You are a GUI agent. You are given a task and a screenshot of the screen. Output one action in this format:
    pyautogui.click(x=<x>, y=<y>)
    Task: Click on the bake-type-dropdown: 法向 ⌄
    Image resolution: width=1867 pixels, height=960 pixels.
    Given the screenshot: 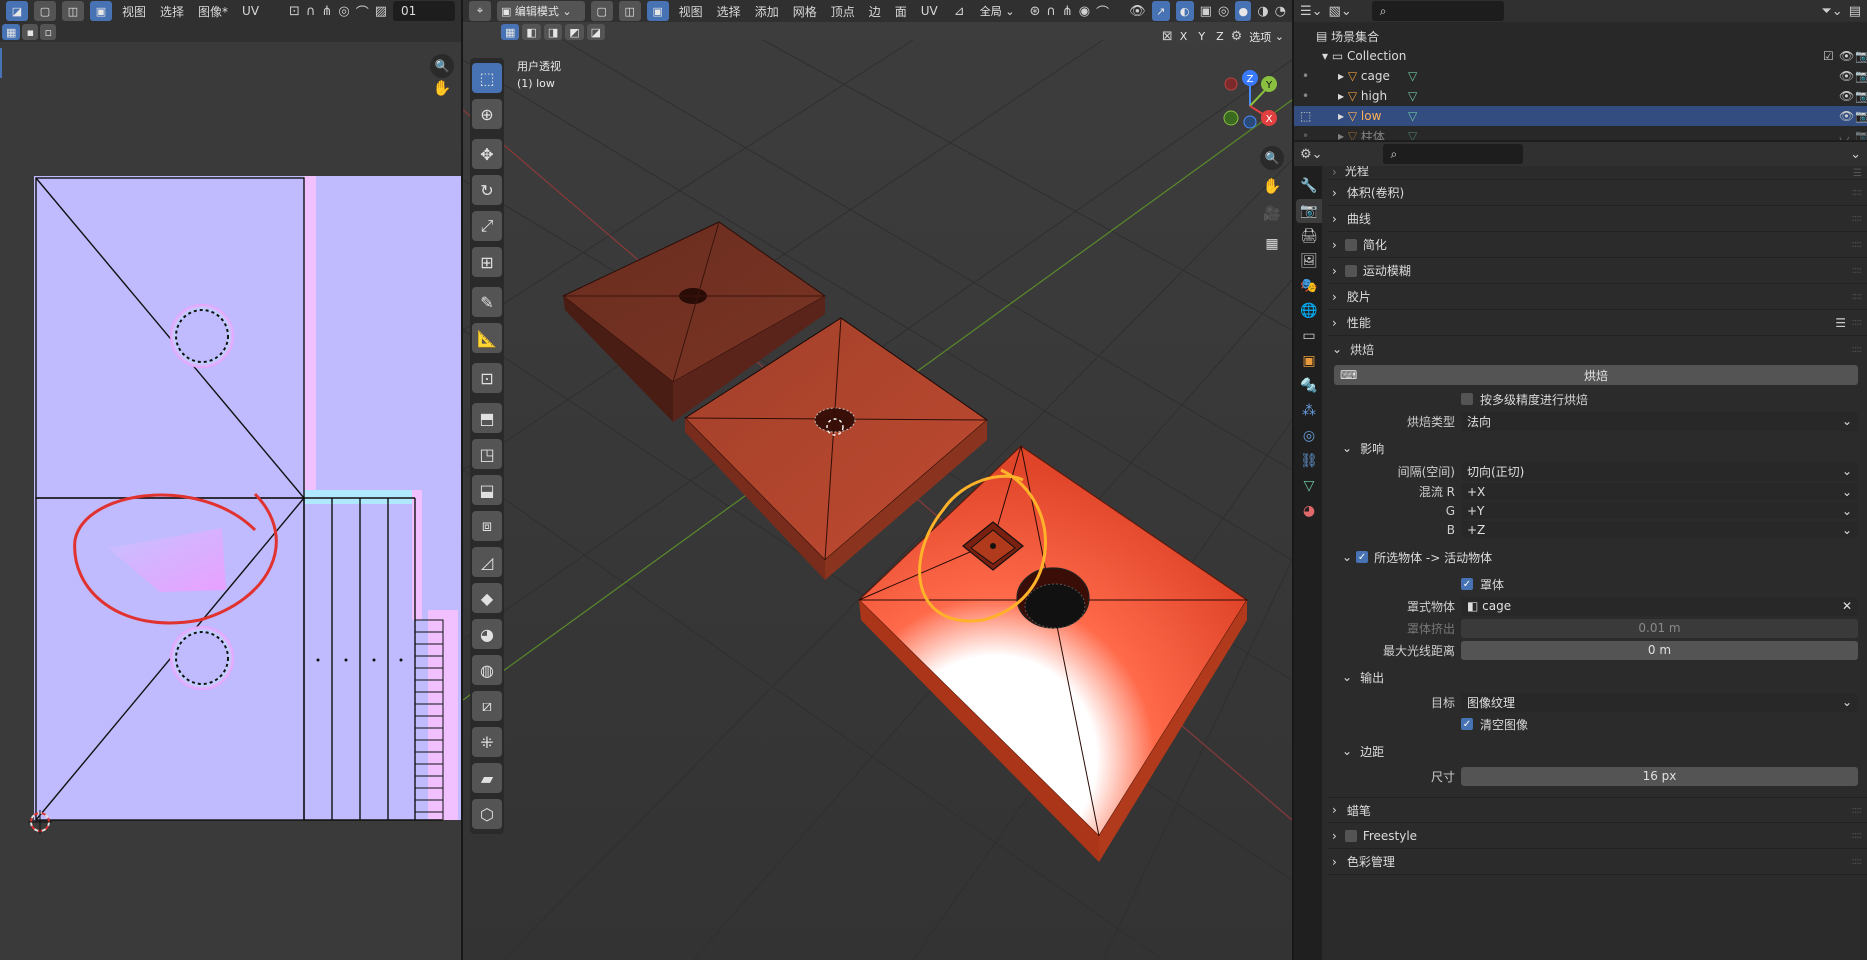 What is the action you would take?
    pyautogui.click(x=1659, y=421)
    